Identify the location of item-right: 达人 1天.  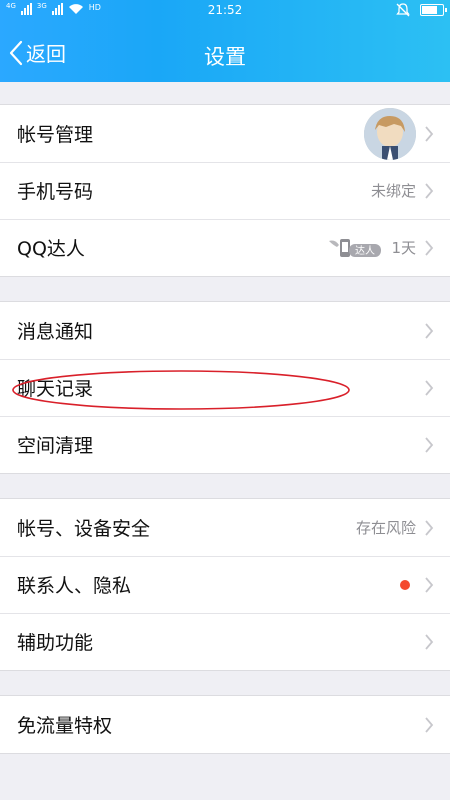
(380, 248).